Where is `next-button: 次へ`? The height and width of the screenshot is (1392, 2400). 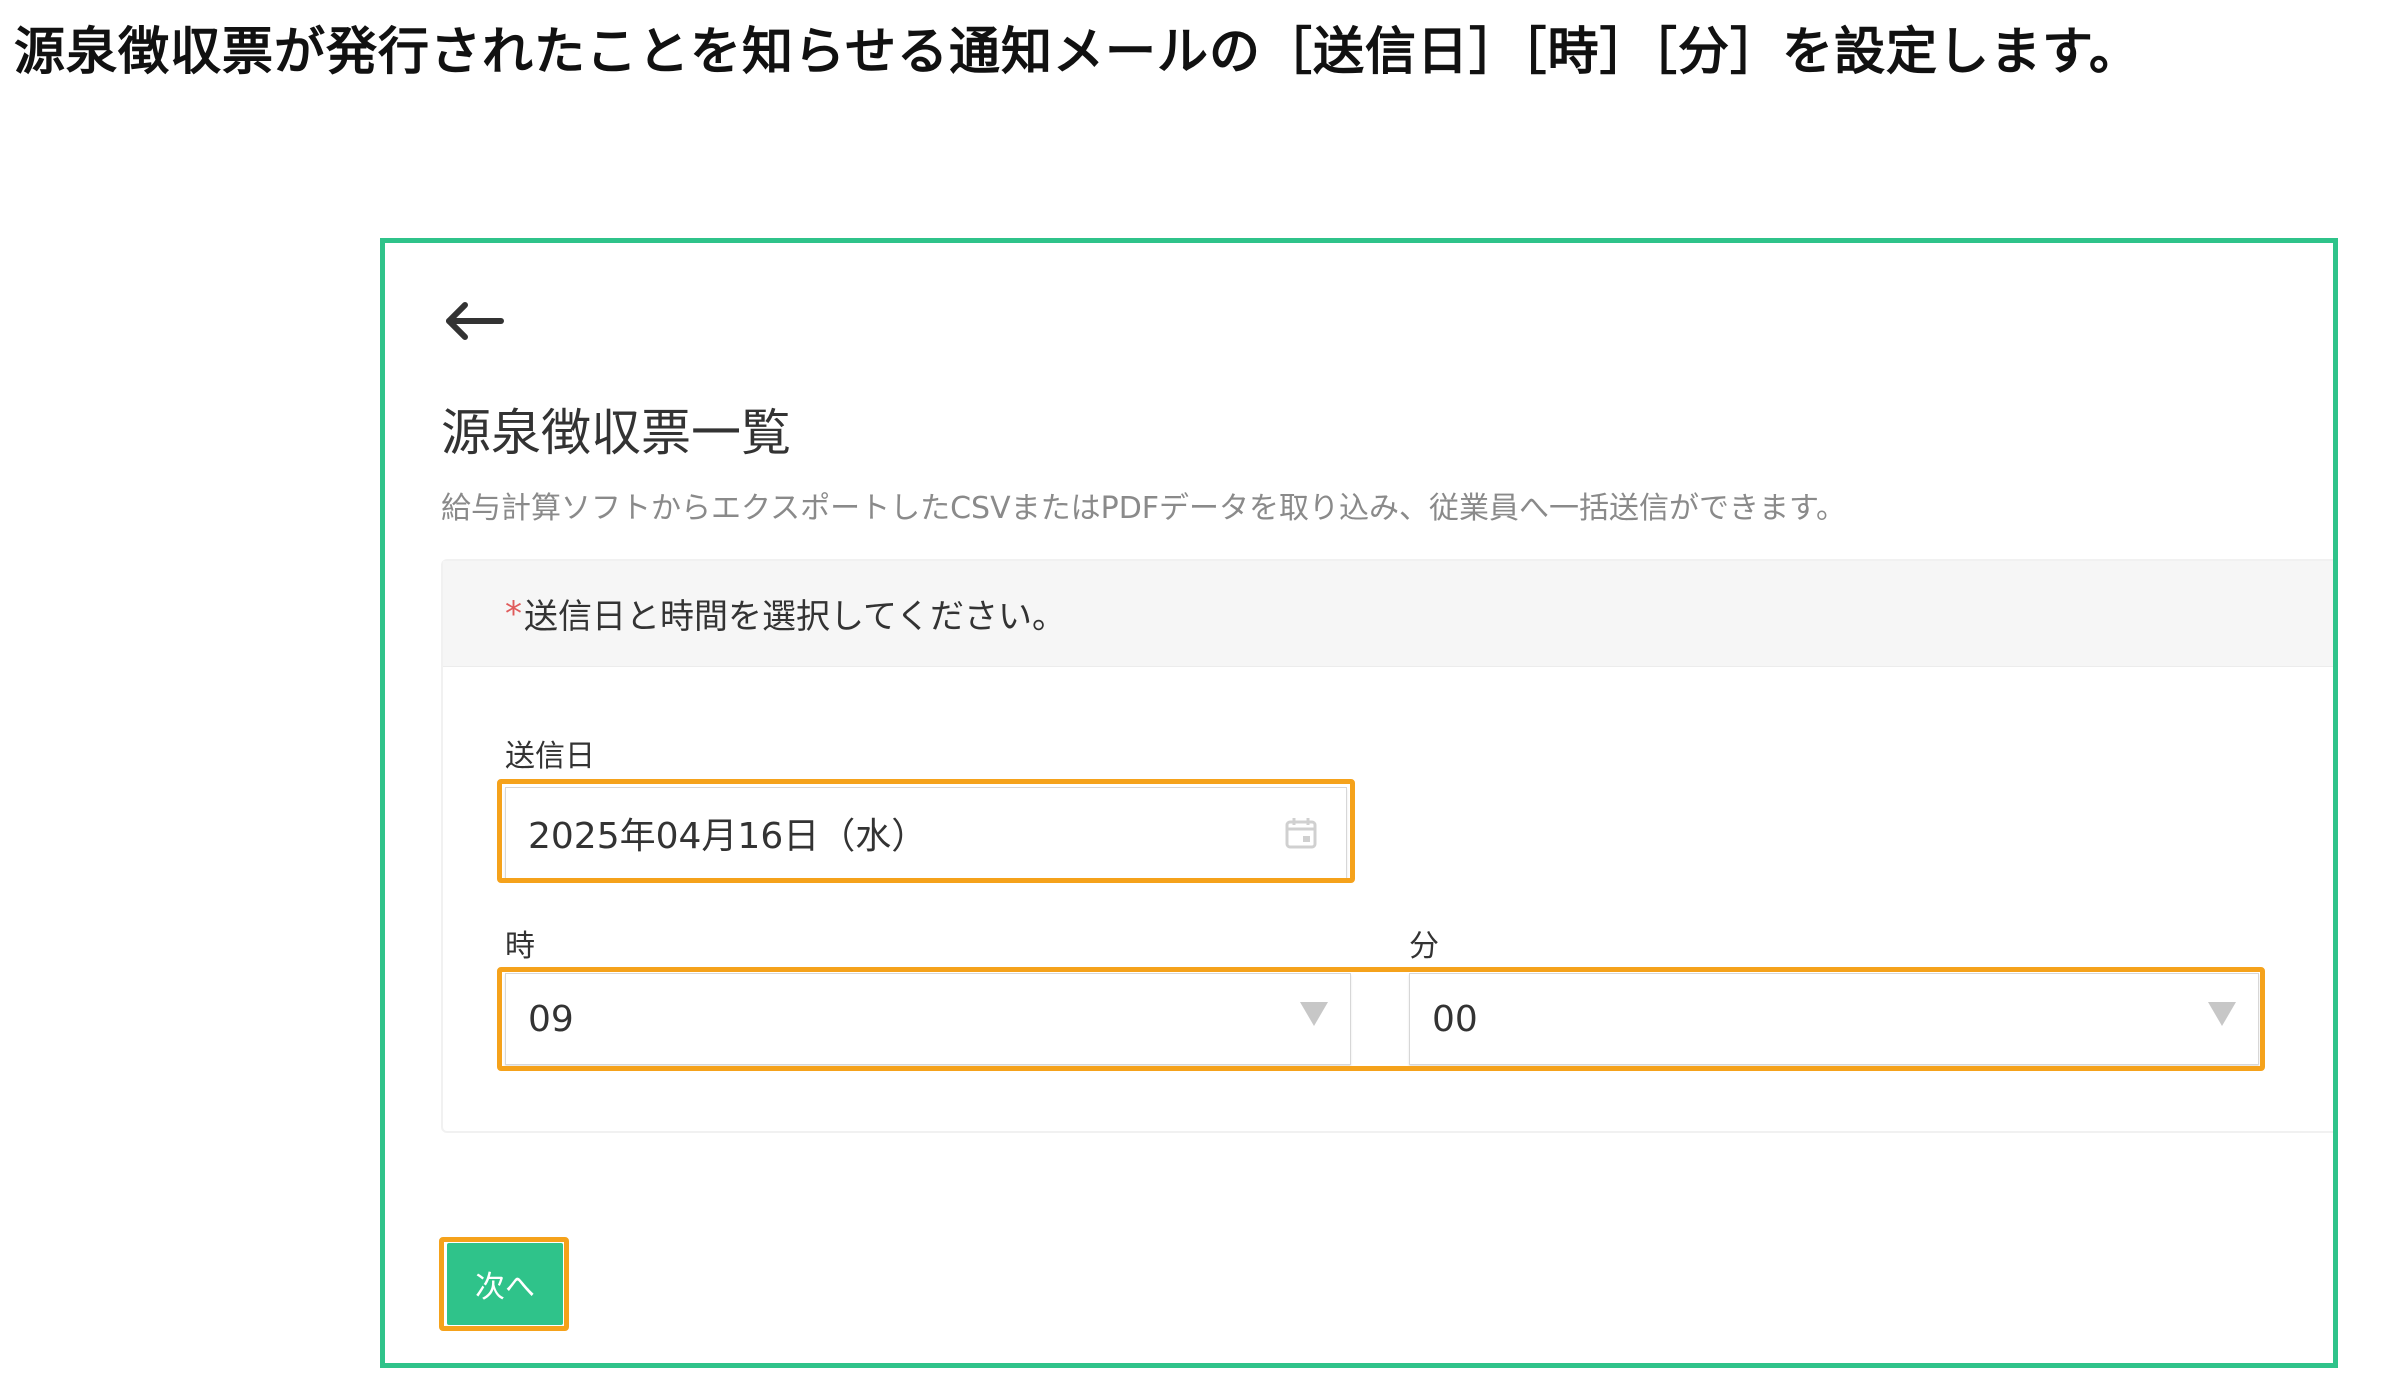 next-button: 次へ is located at coordinates (505, 1284).